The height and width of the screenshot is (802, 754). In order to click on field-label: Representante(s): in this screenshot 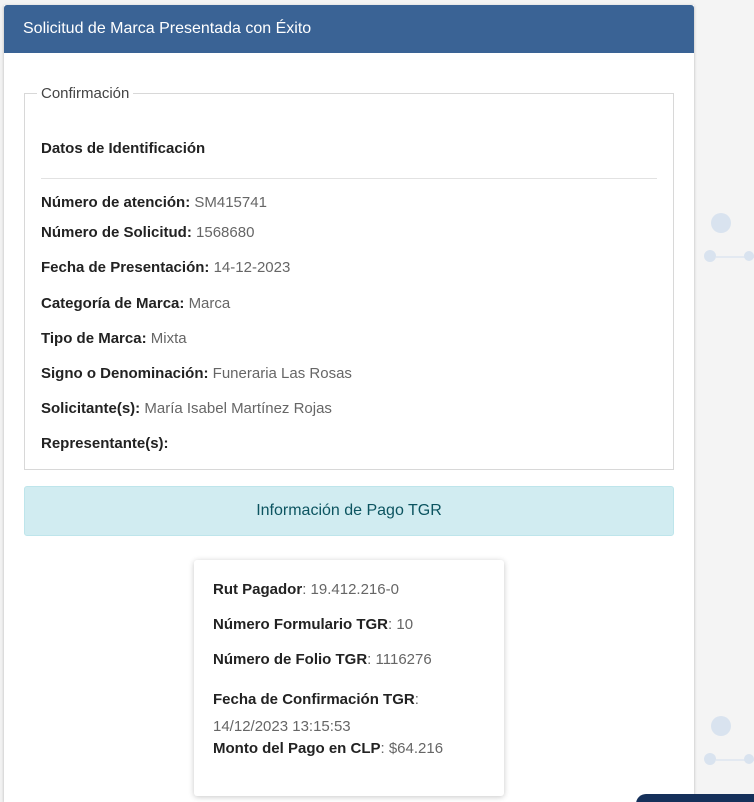, I will do `click(105, 443)`.